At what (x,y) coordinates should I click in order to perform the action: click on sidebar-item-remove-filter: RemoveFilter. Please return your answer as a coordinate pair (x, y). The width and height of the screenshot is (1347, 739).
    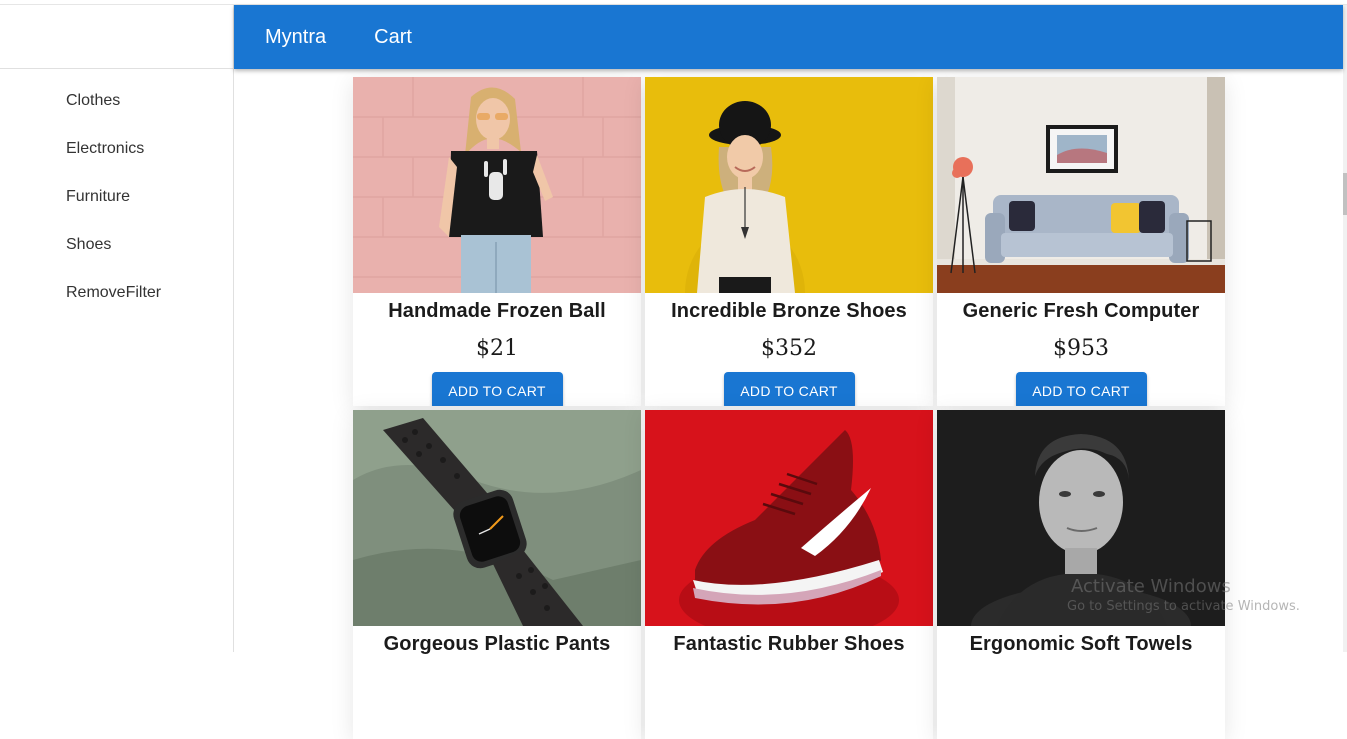
    Looking at the image, I should click on (116, 293).